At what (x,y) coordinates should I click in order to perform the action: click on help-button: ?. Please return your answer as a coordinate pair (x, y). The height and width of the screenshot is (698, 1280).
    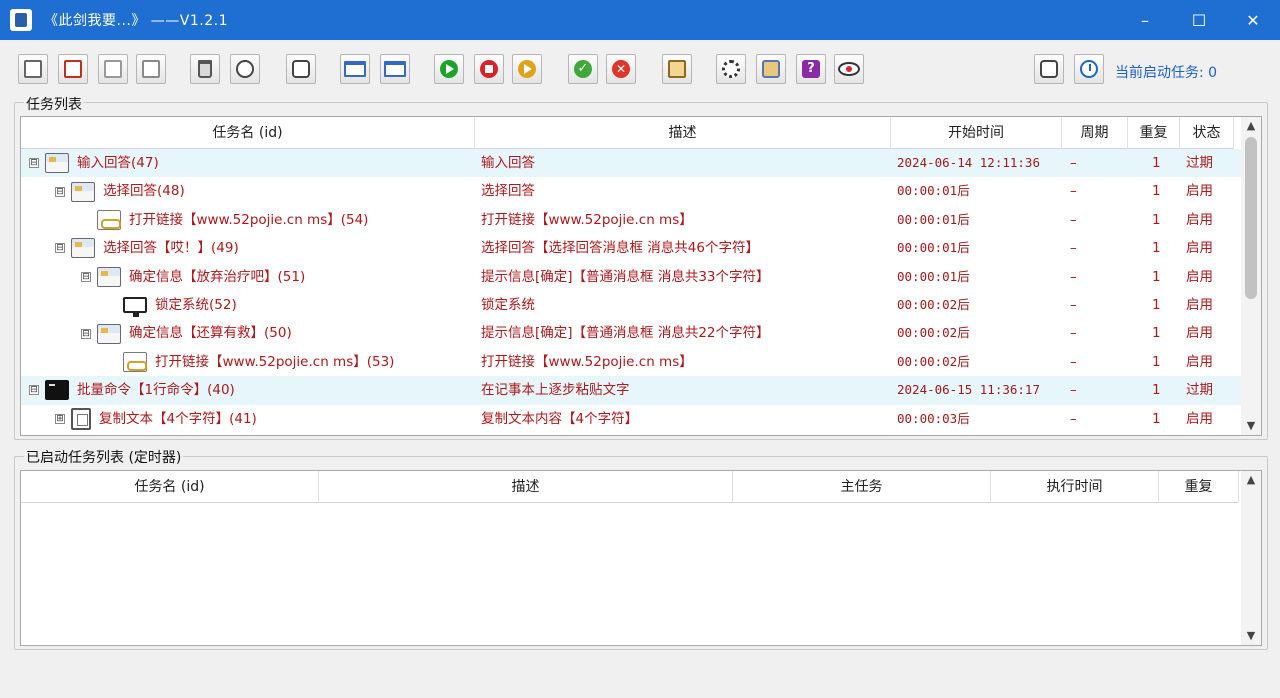
    Looking at the image, I should click on (811, 69).